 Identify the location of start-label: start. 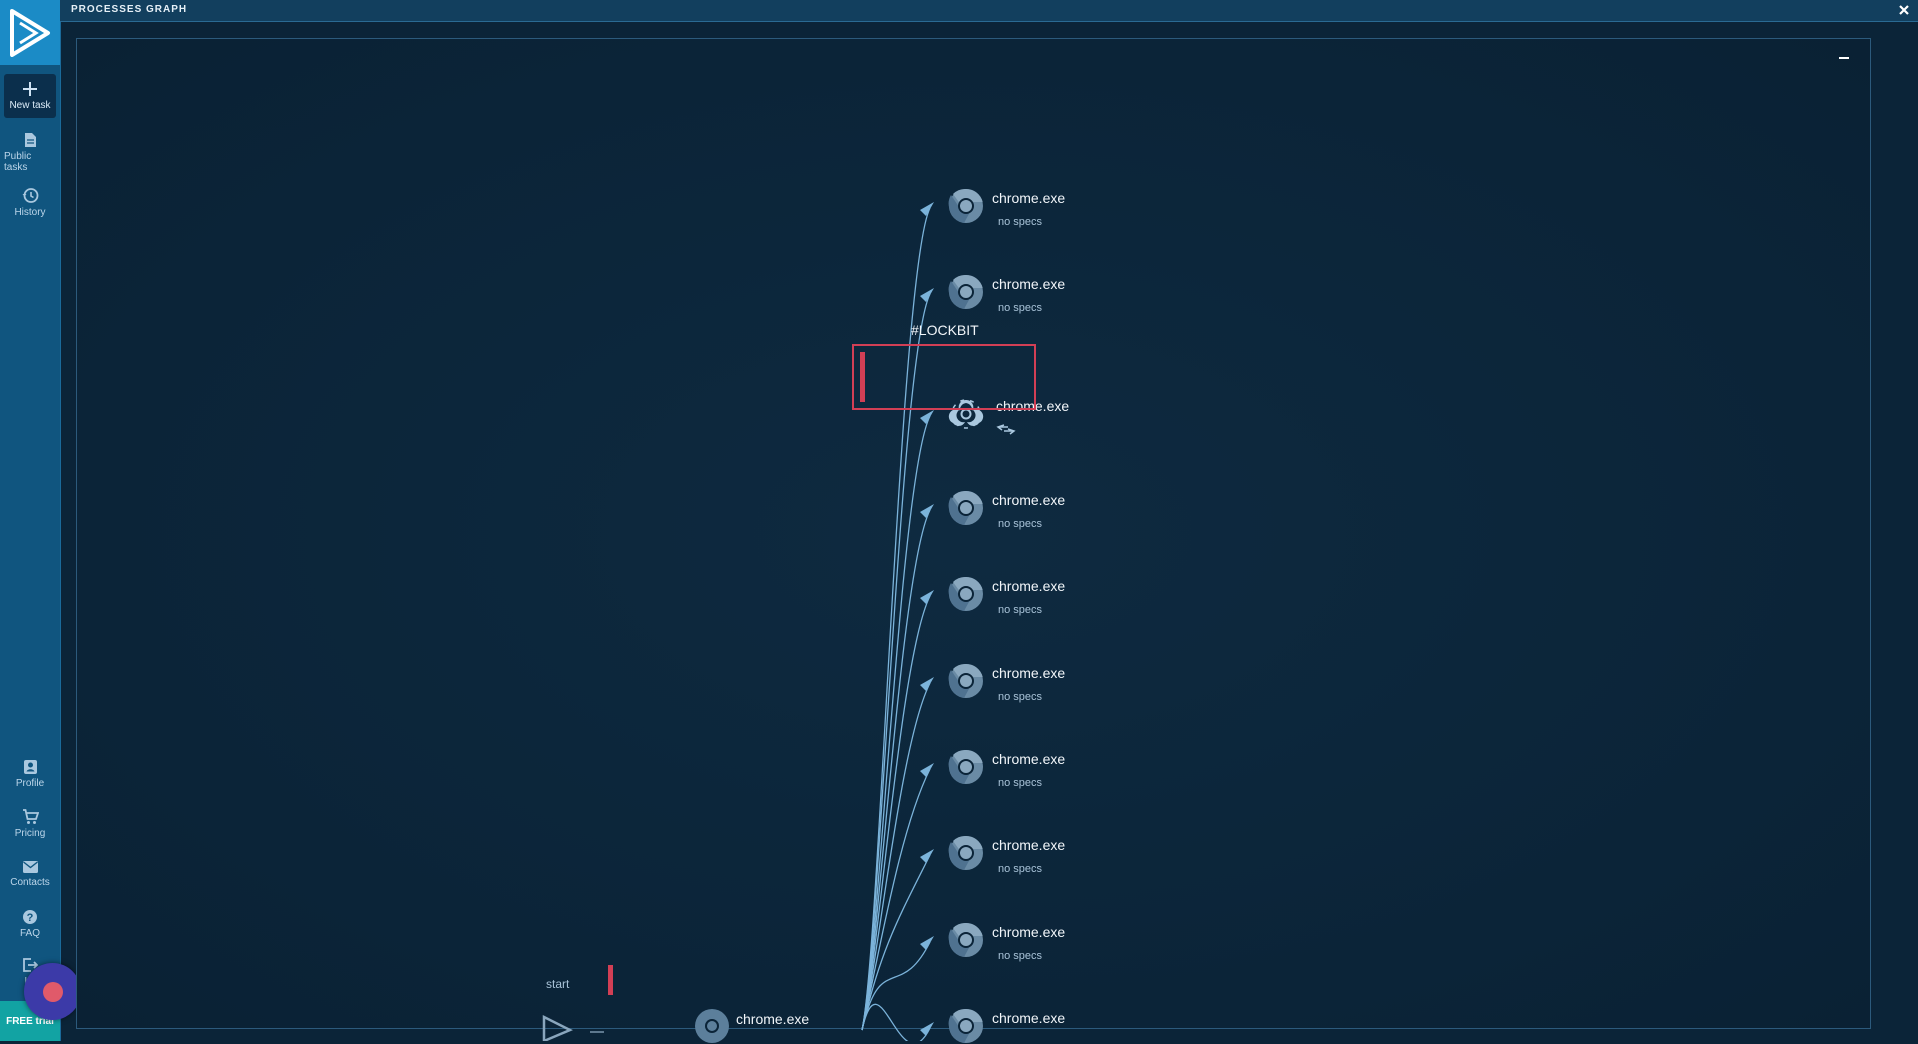
(558, 984).